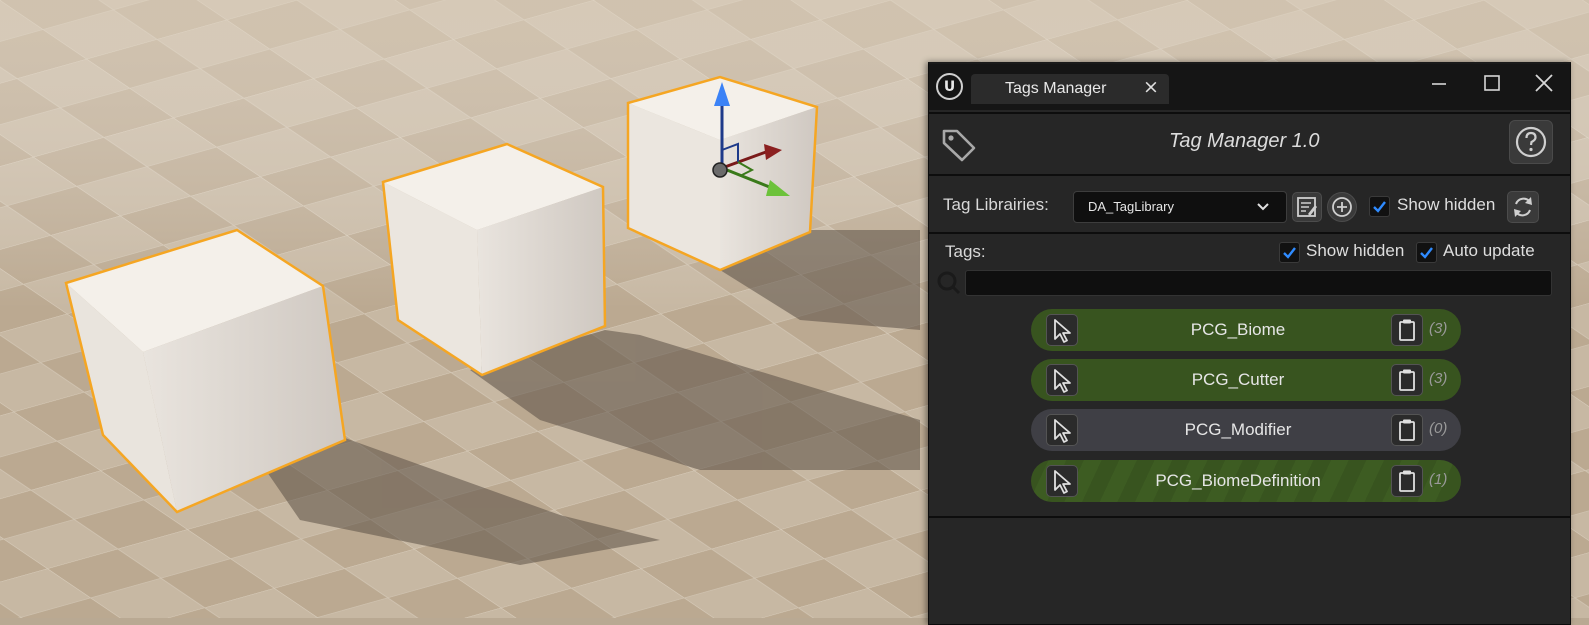  I want to click on edit-library-button, so click(1307, 207).